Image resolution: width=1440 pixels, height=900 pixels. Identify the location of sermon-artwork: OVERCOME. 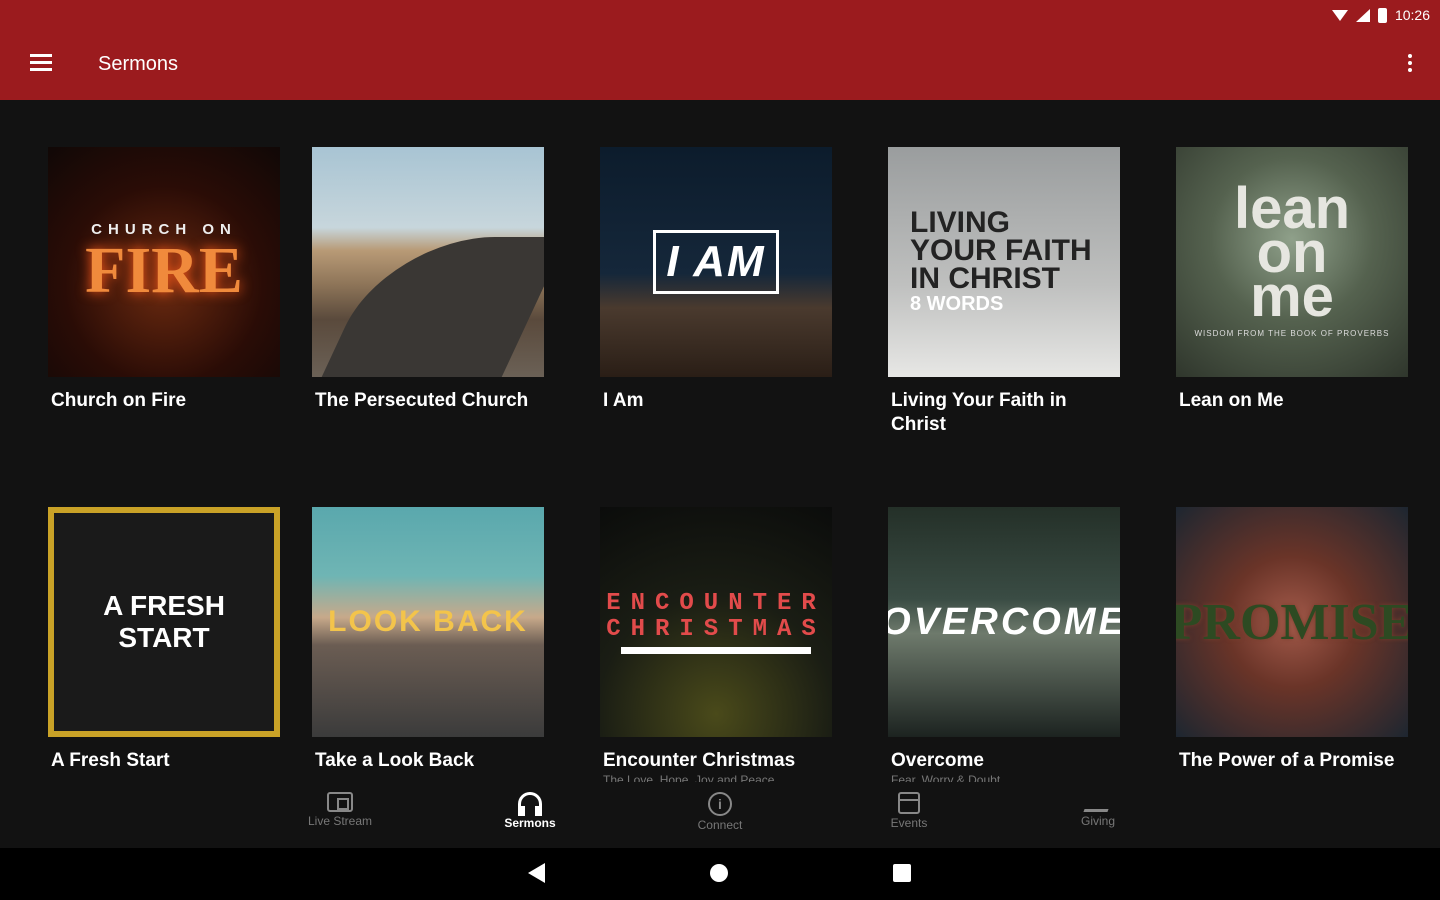
(1004, 622).